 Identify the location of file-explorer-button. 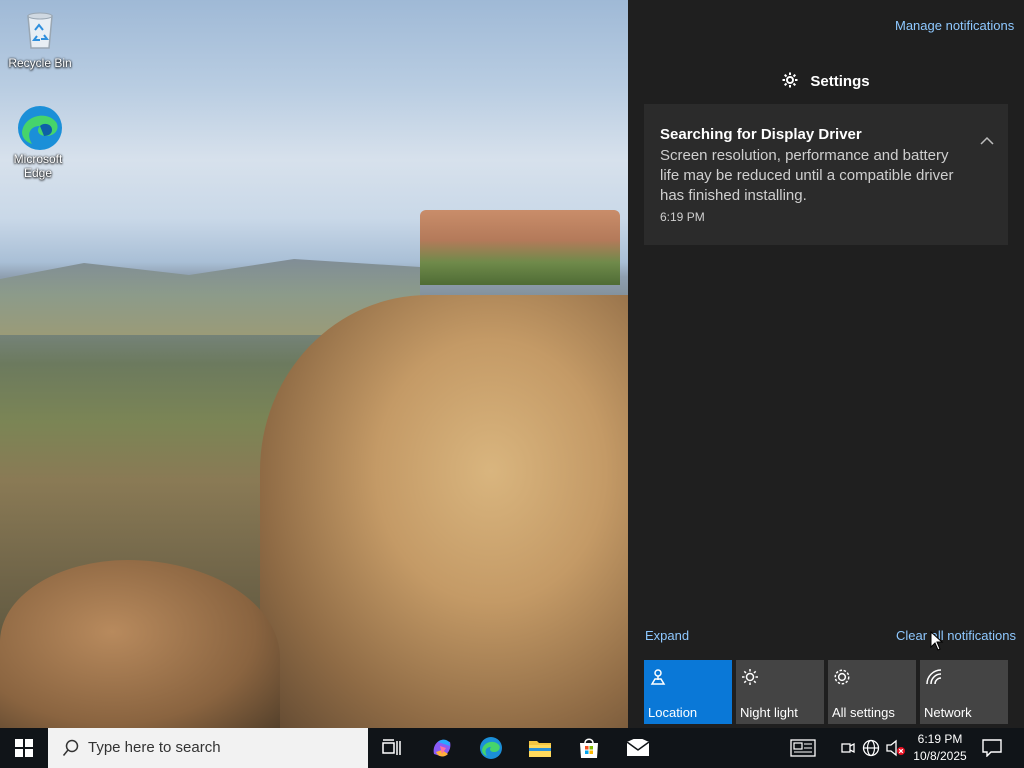
(540, 748).